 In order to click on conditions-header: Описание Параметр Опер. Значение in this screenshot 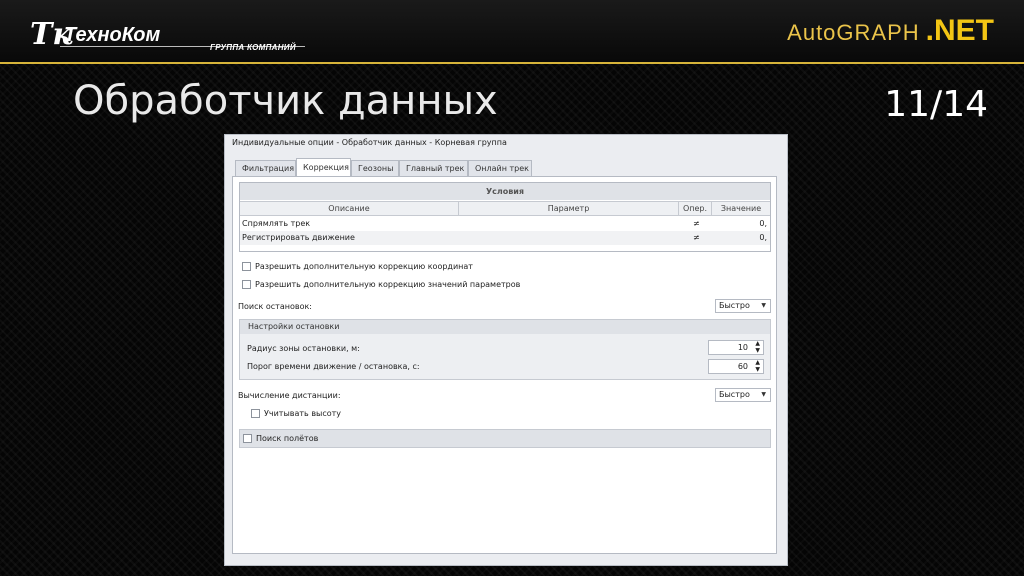, I will do `click(505, 208)`.